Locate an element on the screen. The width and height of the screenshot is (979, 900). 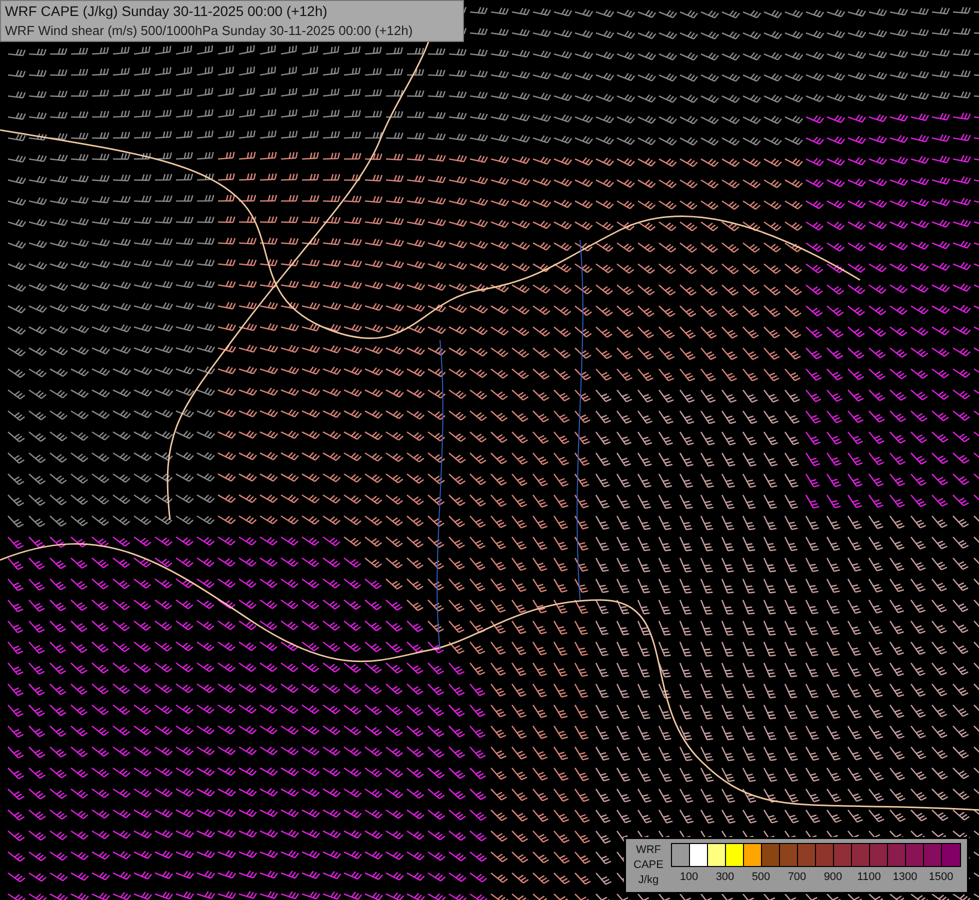
legend-value: 1300 is located at coordinates (905, 876).